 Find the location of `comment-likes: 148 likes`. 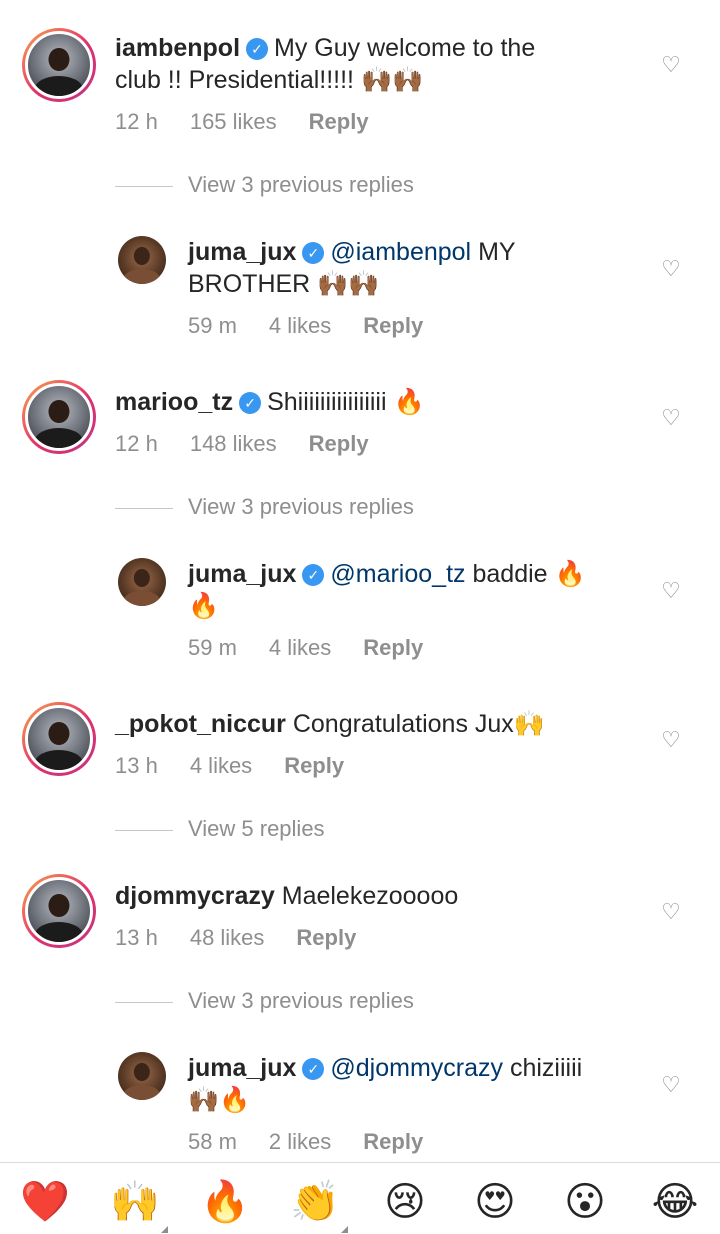

comment-likes: 148 likes is located at coordinates (233, 443).